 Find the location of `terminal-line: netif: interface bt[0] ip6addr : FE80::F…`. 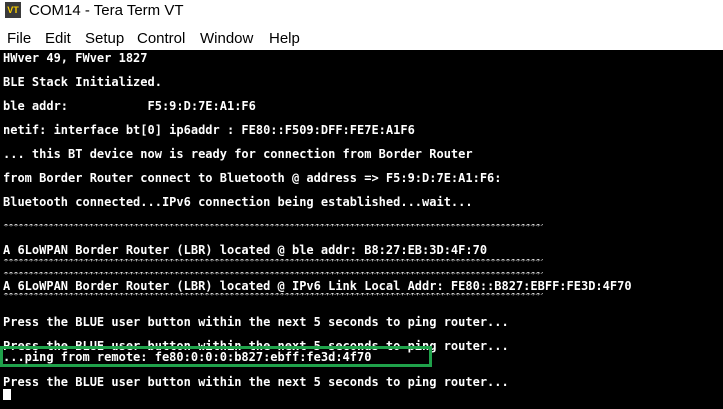

terminal-line: netif: interface bt[0] ip6addr : FE80::F… is located at coordinates (209, 130).